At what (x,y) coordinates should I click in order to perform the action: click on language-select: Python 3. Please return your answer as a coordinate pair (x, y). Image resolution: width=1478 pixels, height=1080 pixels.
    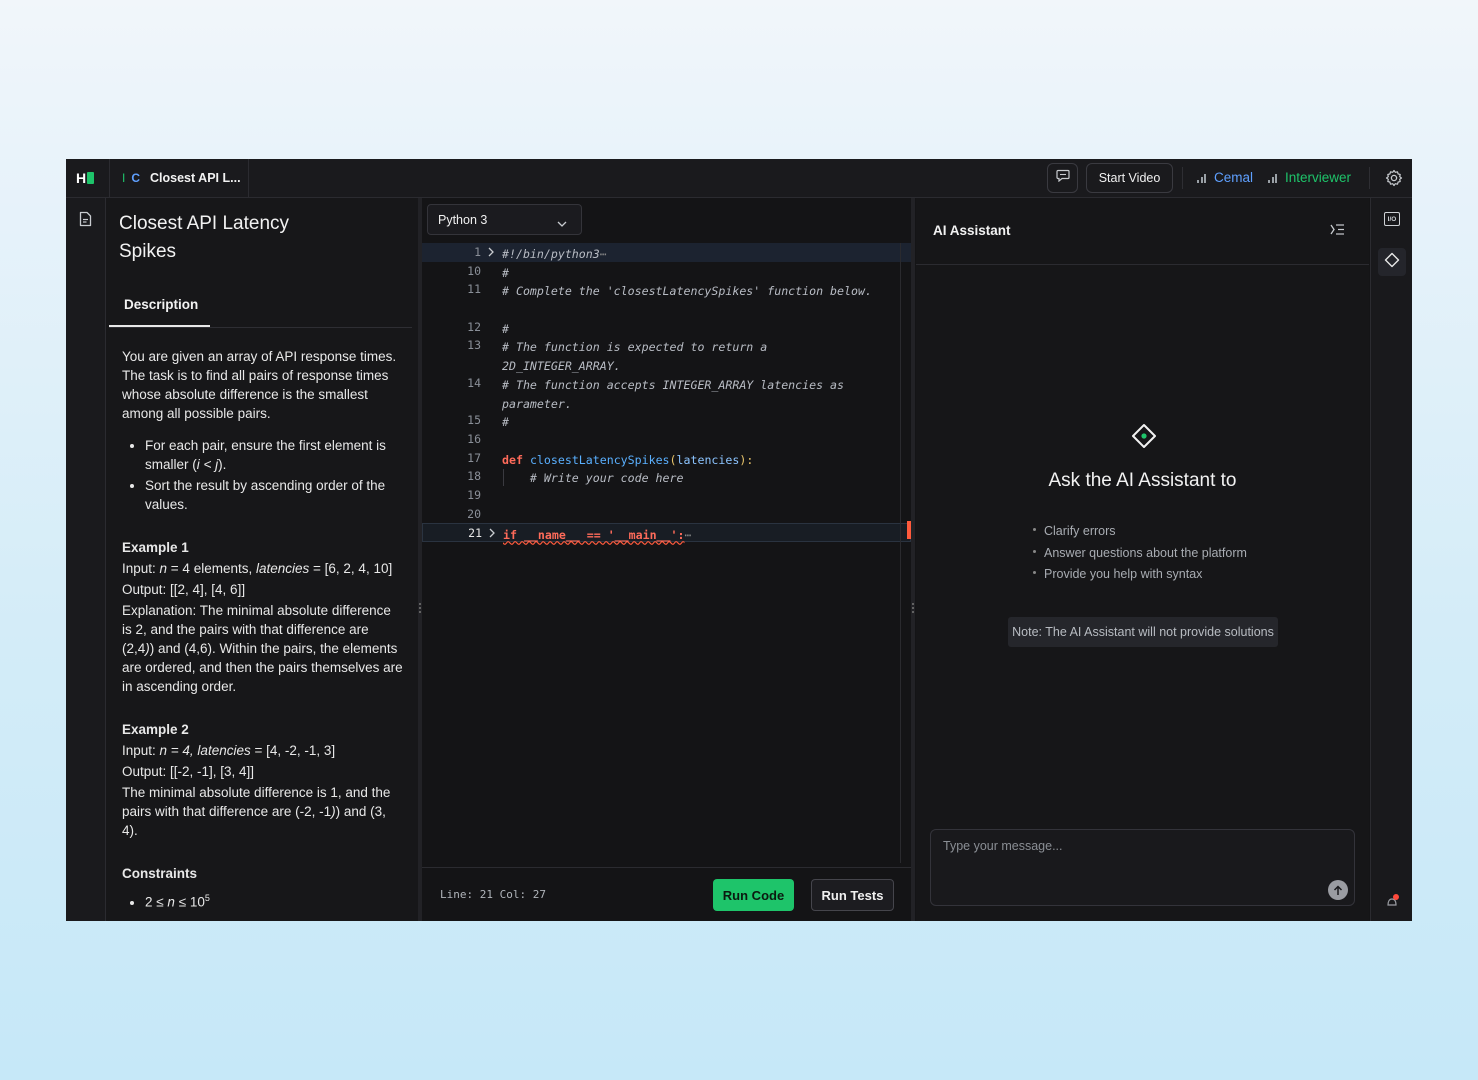
    Looking at the image, I should click on (504, 219).